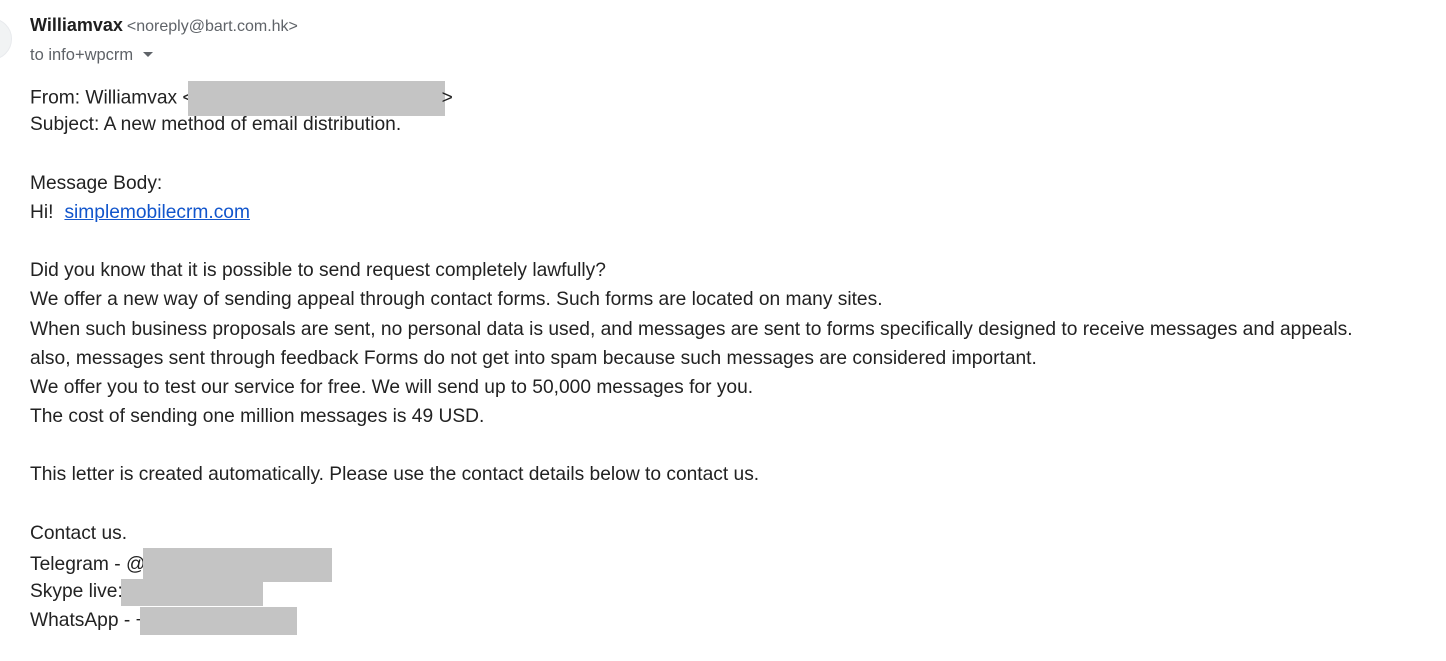  Describe the element at coordinates (164, 55) in the screenshot. I see `recipient-line: to info+wpcrm` at that location.